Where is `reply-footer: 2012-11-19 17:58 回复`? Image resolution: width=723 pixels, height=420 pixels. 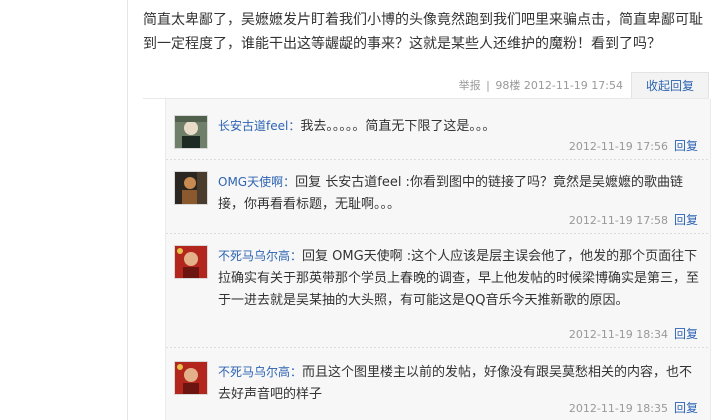 reply-footer: 2012-11-19 17:58 回复 is located at coordinates (633, 219).